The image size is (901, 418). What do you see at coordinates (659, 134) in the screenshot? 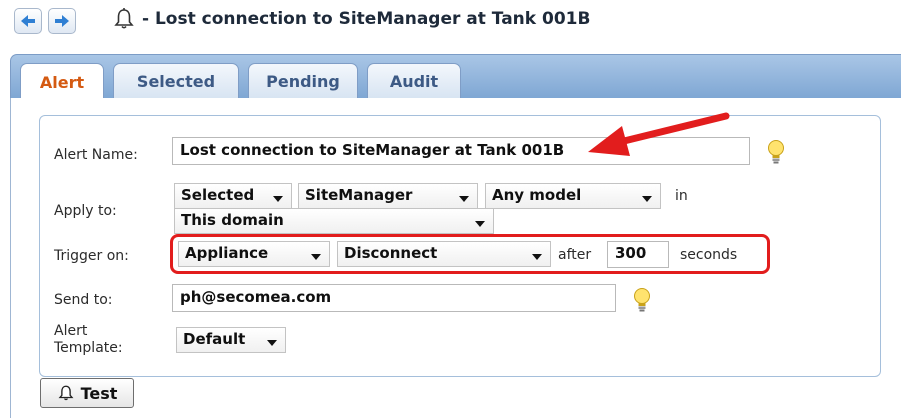
I see `annotation-arrow` at bounding box center [659, 134].